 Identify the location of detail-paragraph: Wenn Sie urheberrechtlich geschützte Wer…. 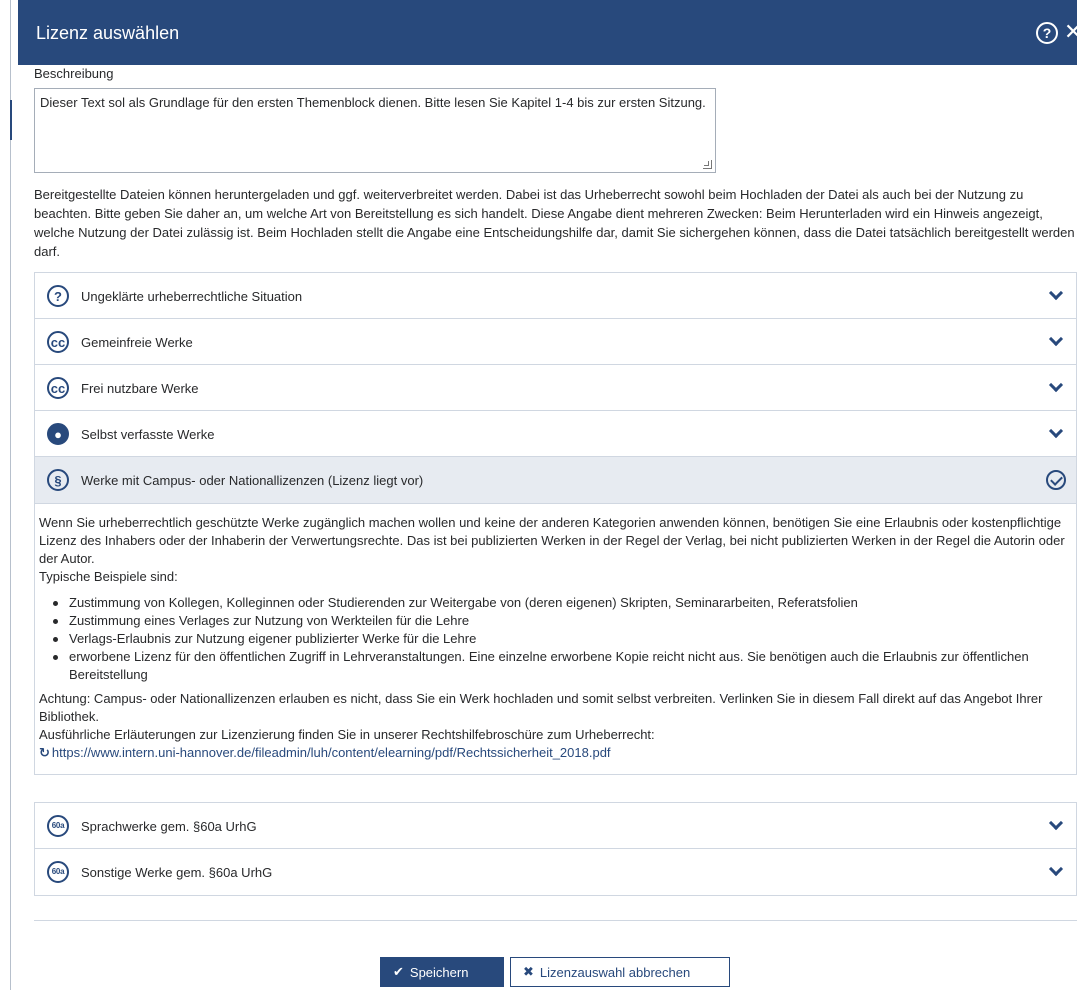
(552, 540).